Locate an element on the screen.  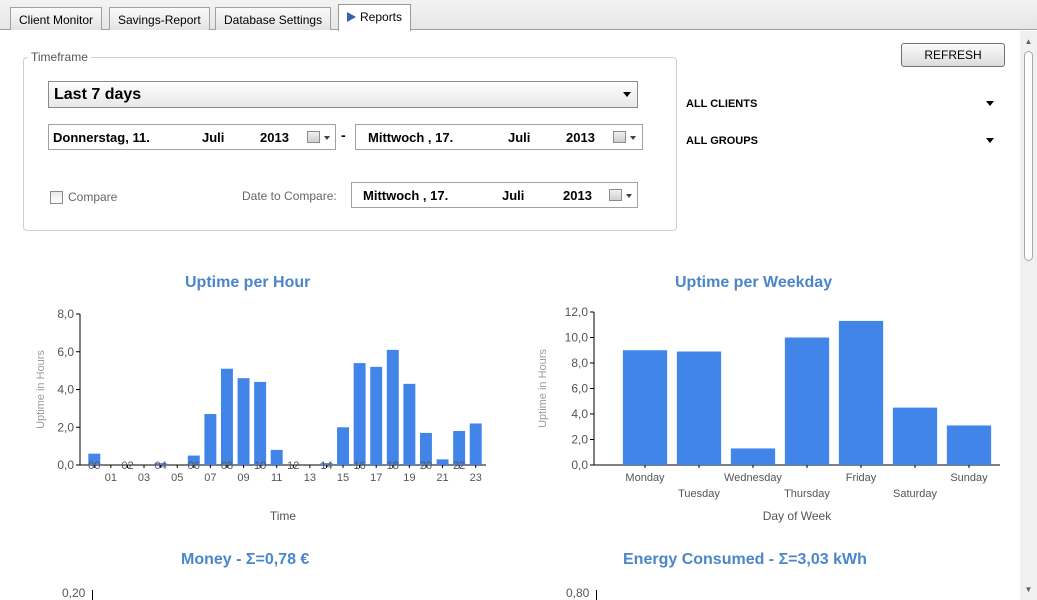
compare-date-year: 2013 is located at coordinates (577, 195).